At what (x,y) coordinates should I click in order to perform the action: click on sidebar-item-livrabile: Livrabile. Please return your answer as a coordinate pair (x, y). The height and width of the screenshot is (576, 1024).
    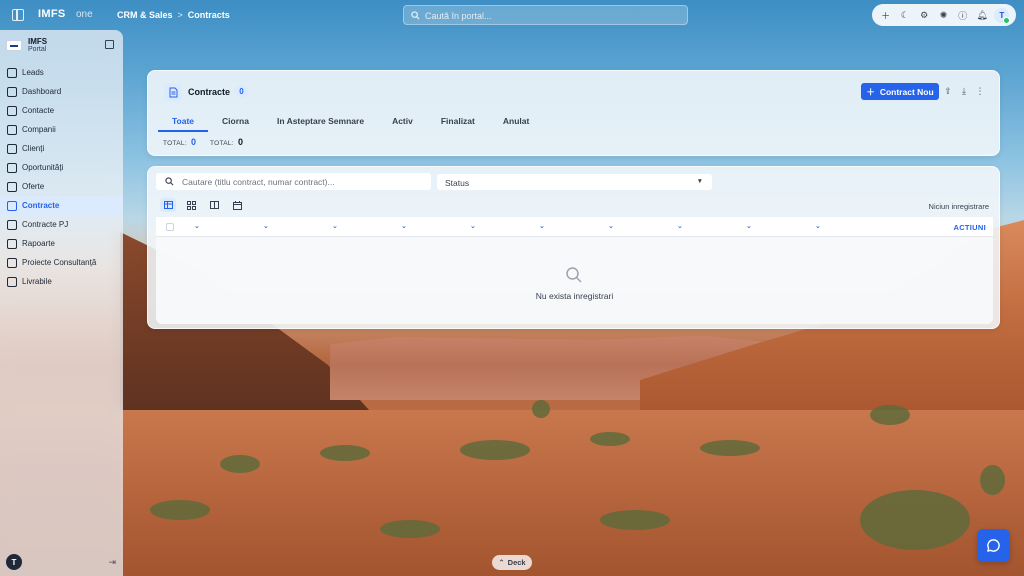
    Looking at the image, I should click on (61, 281).